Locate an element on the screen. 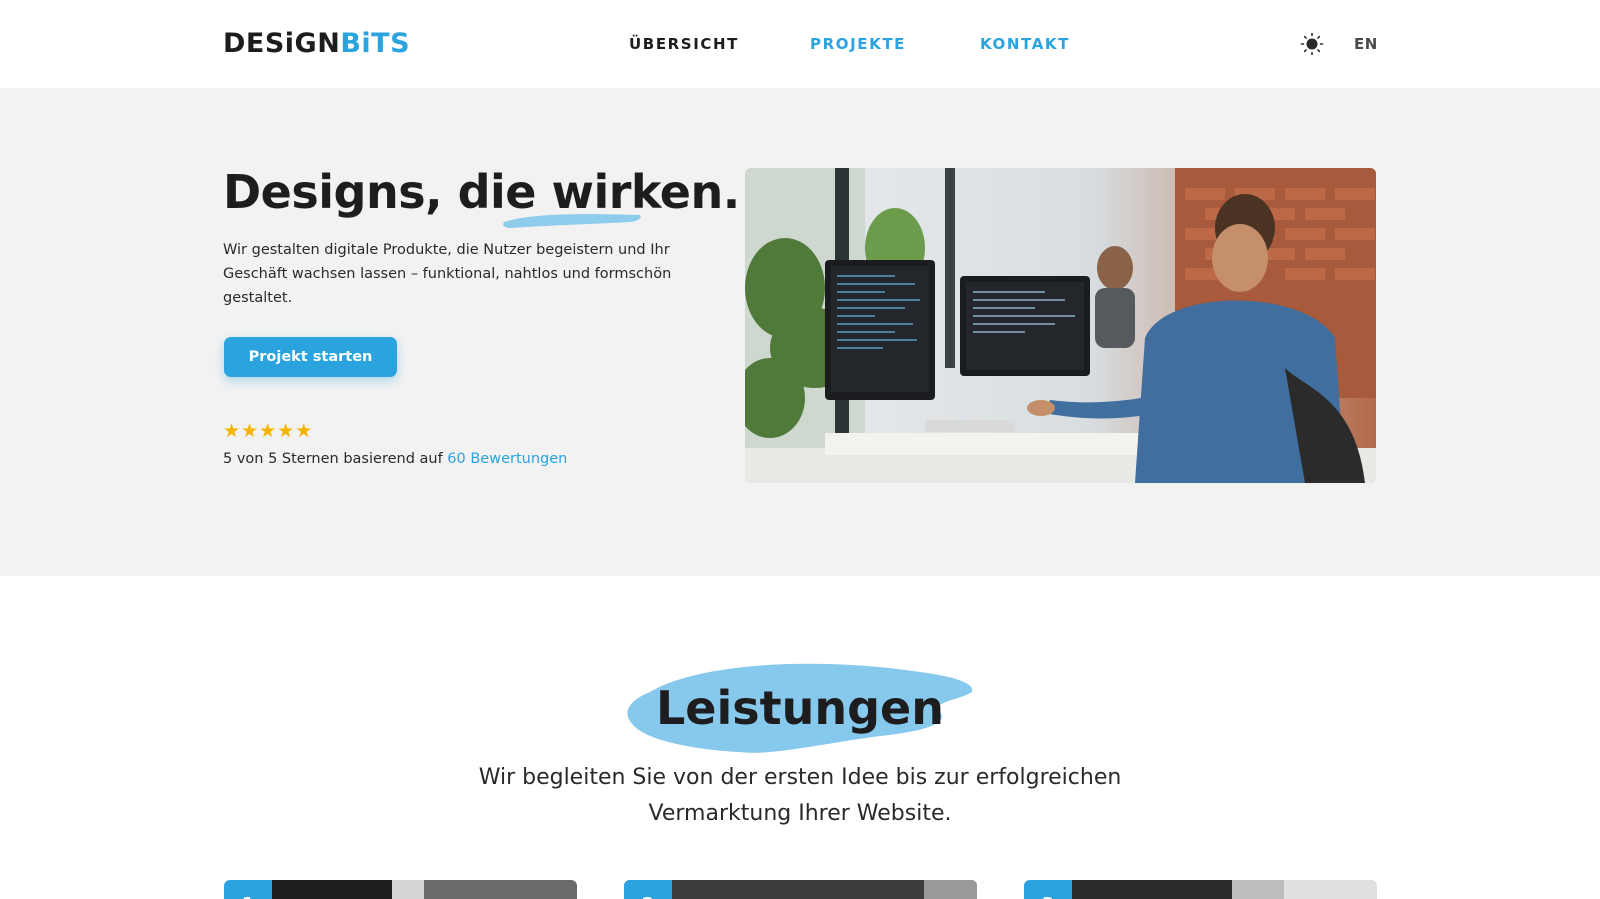 The height and width of the screenshot is (899, 1600). theme-toggle-button is located at coordinates (1312, 44).